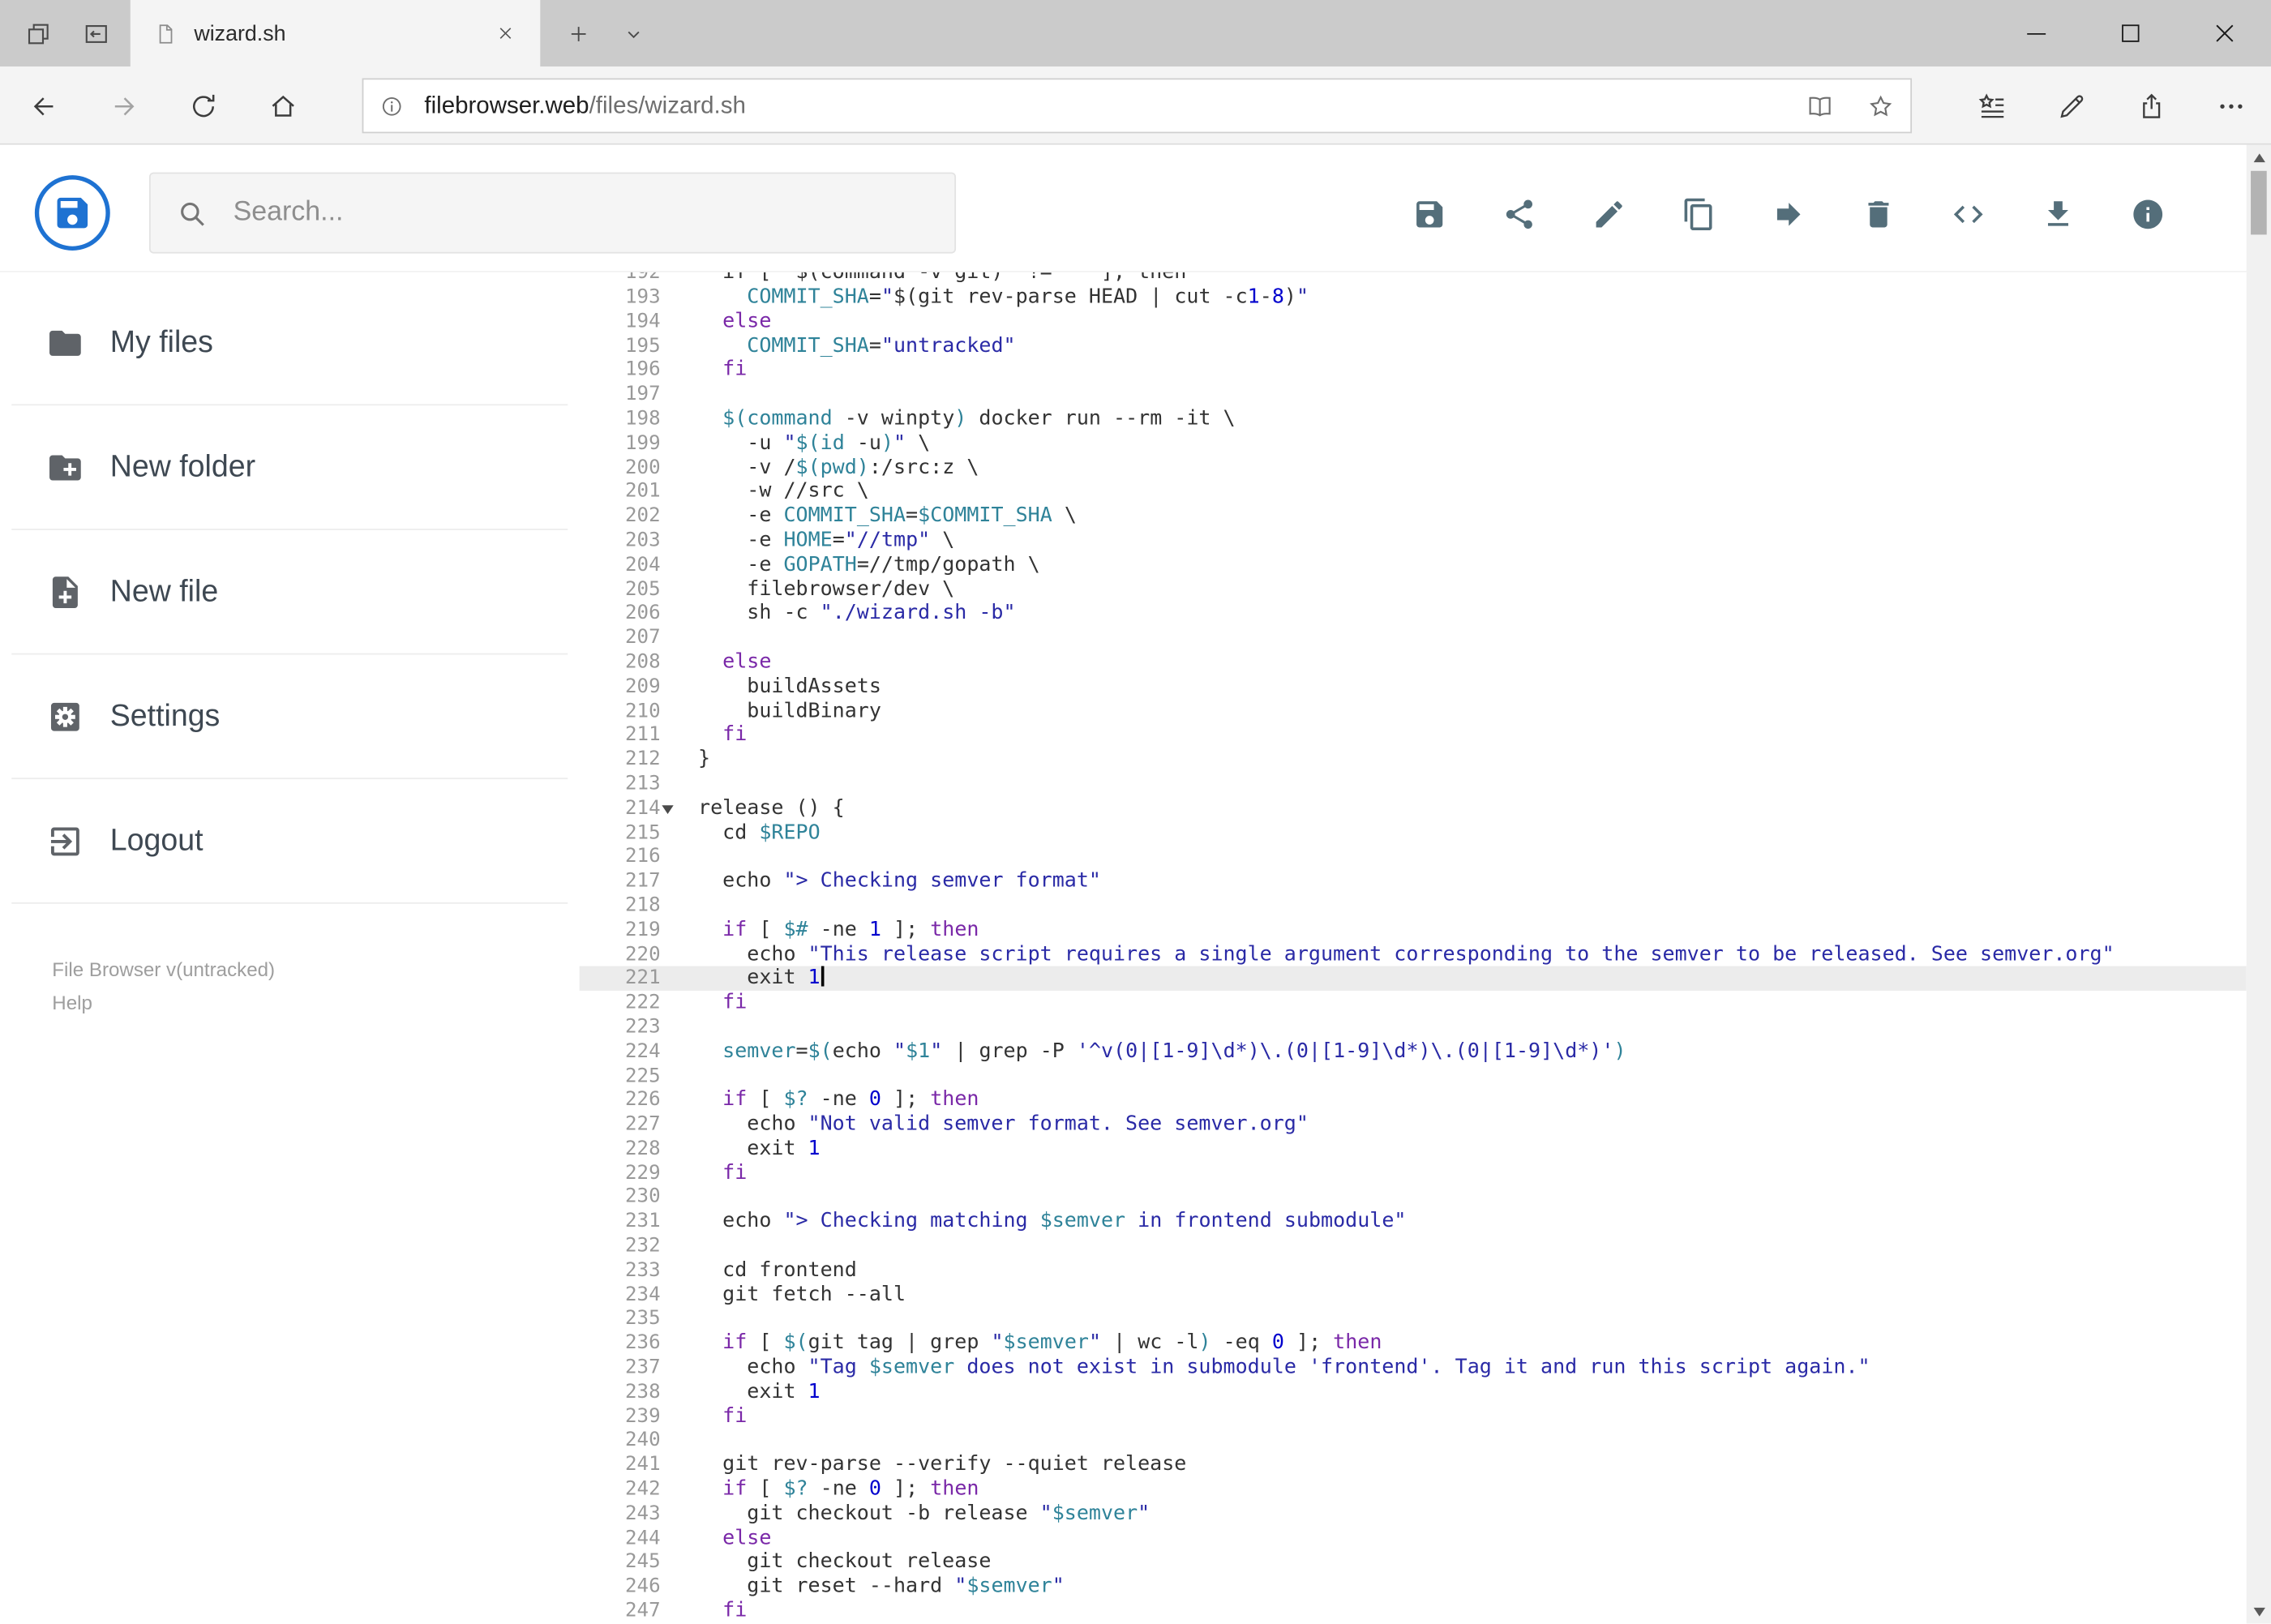 This screenshot has height=1624, width=2271. What do you see at coordinates (2259, 203) in the screenshot?
I see `scrollbar-thumb` at bounding box center [2259, 203].